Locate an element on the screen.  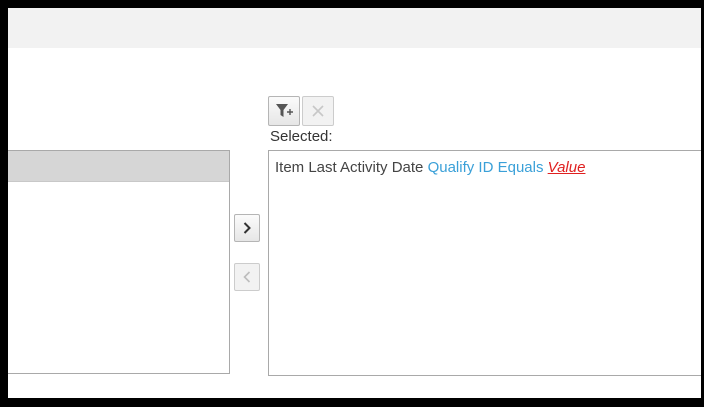
top-bar is located at coordinates (354, 28).